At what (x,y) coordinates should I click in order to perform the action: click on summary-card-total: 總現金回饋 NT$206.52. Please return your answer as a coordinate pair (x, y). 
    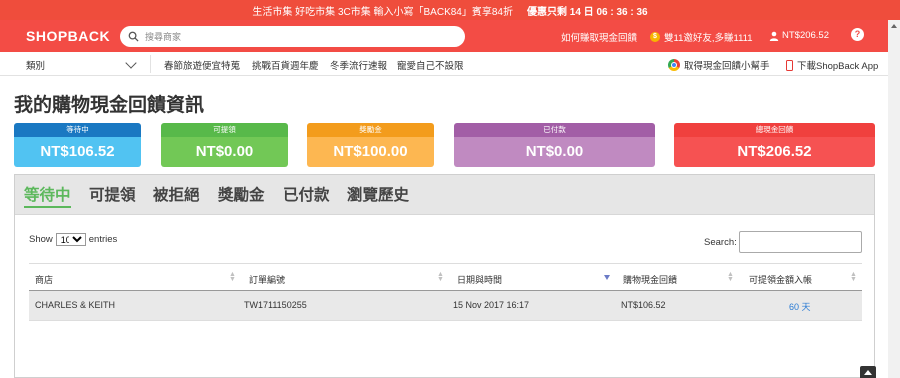
    Looking at the image, I should click on (774, 145).